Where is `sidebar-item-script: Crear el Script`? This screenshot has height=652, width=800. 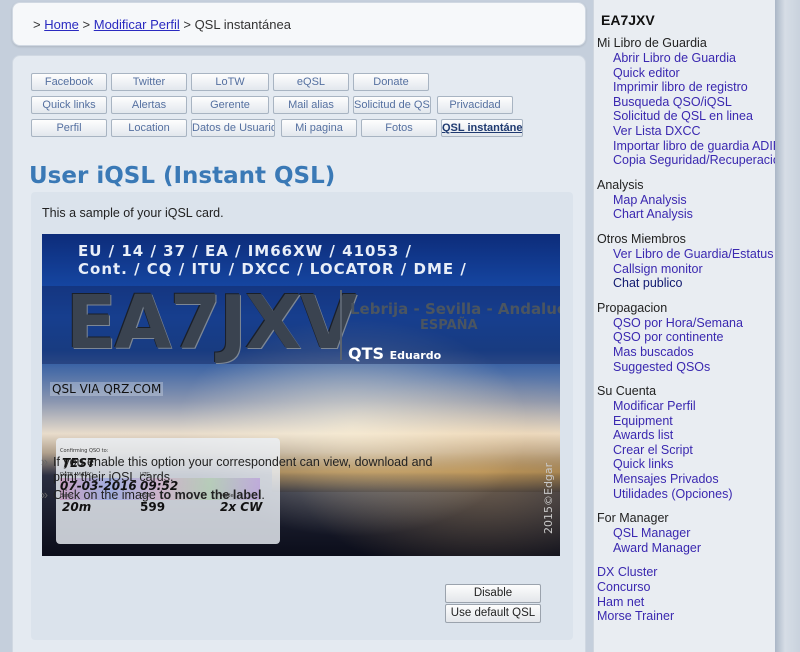 sidebar-item-script: Crear el Script is located at coordinates (697, 450).